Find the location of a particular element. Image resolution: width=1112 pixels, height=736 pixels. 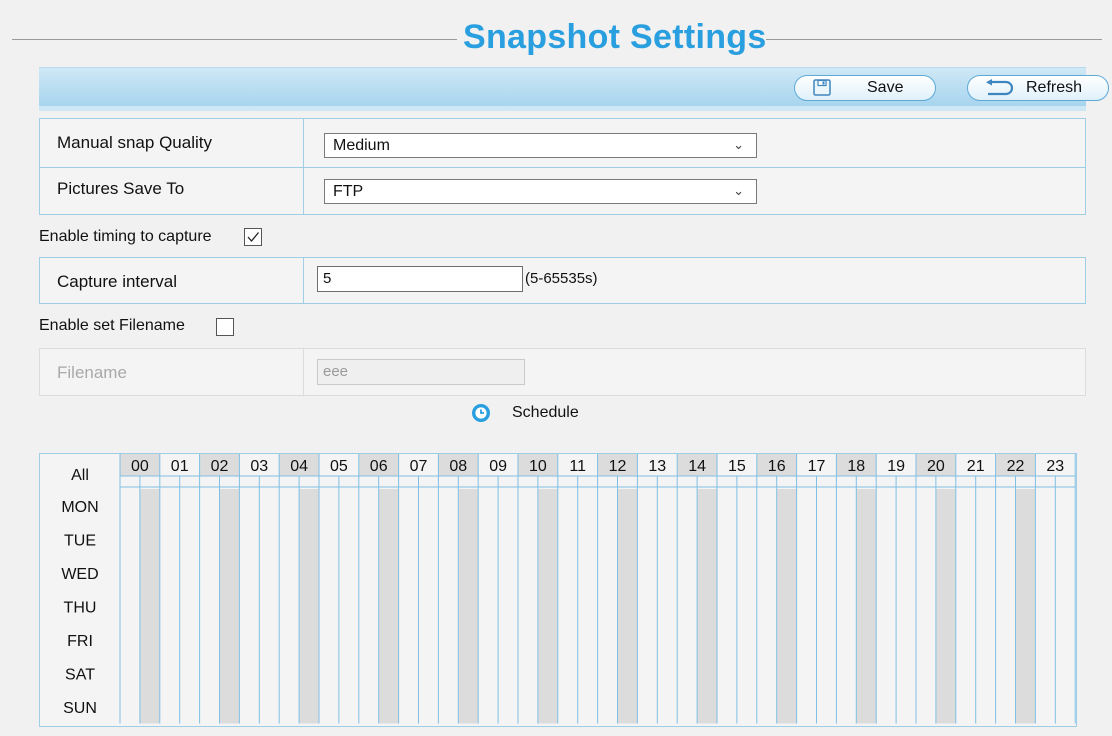

enable-filename-checkbox is located at coordinates (225, 327).